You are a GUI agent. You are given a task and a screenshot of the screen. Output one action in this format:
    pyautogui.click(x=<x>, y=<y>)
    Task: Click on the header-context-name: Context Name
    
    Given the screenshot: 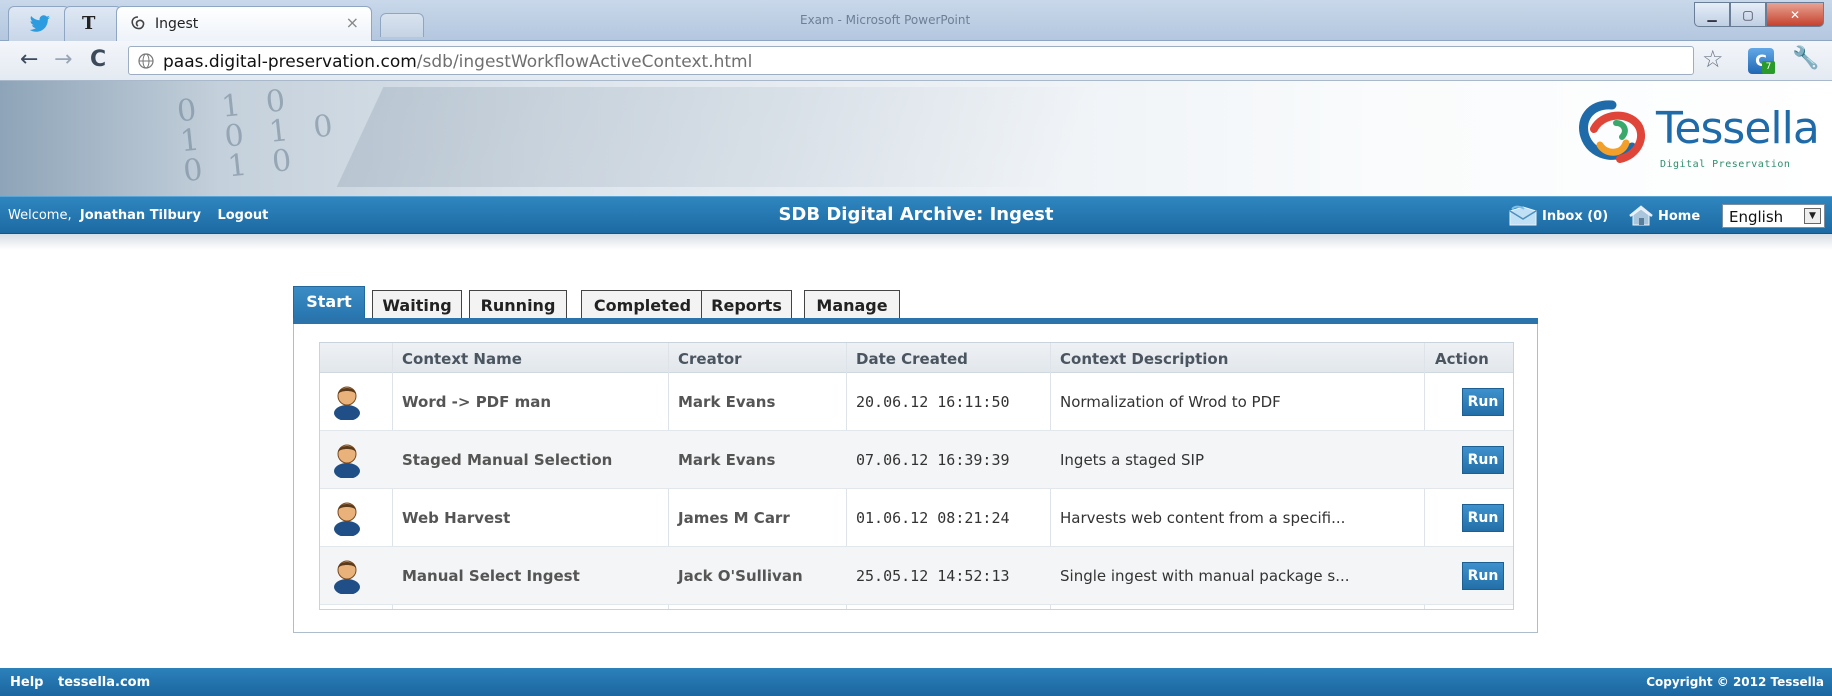 What is the action you would take?
    pyautogui.click(x=462, y=359)
    